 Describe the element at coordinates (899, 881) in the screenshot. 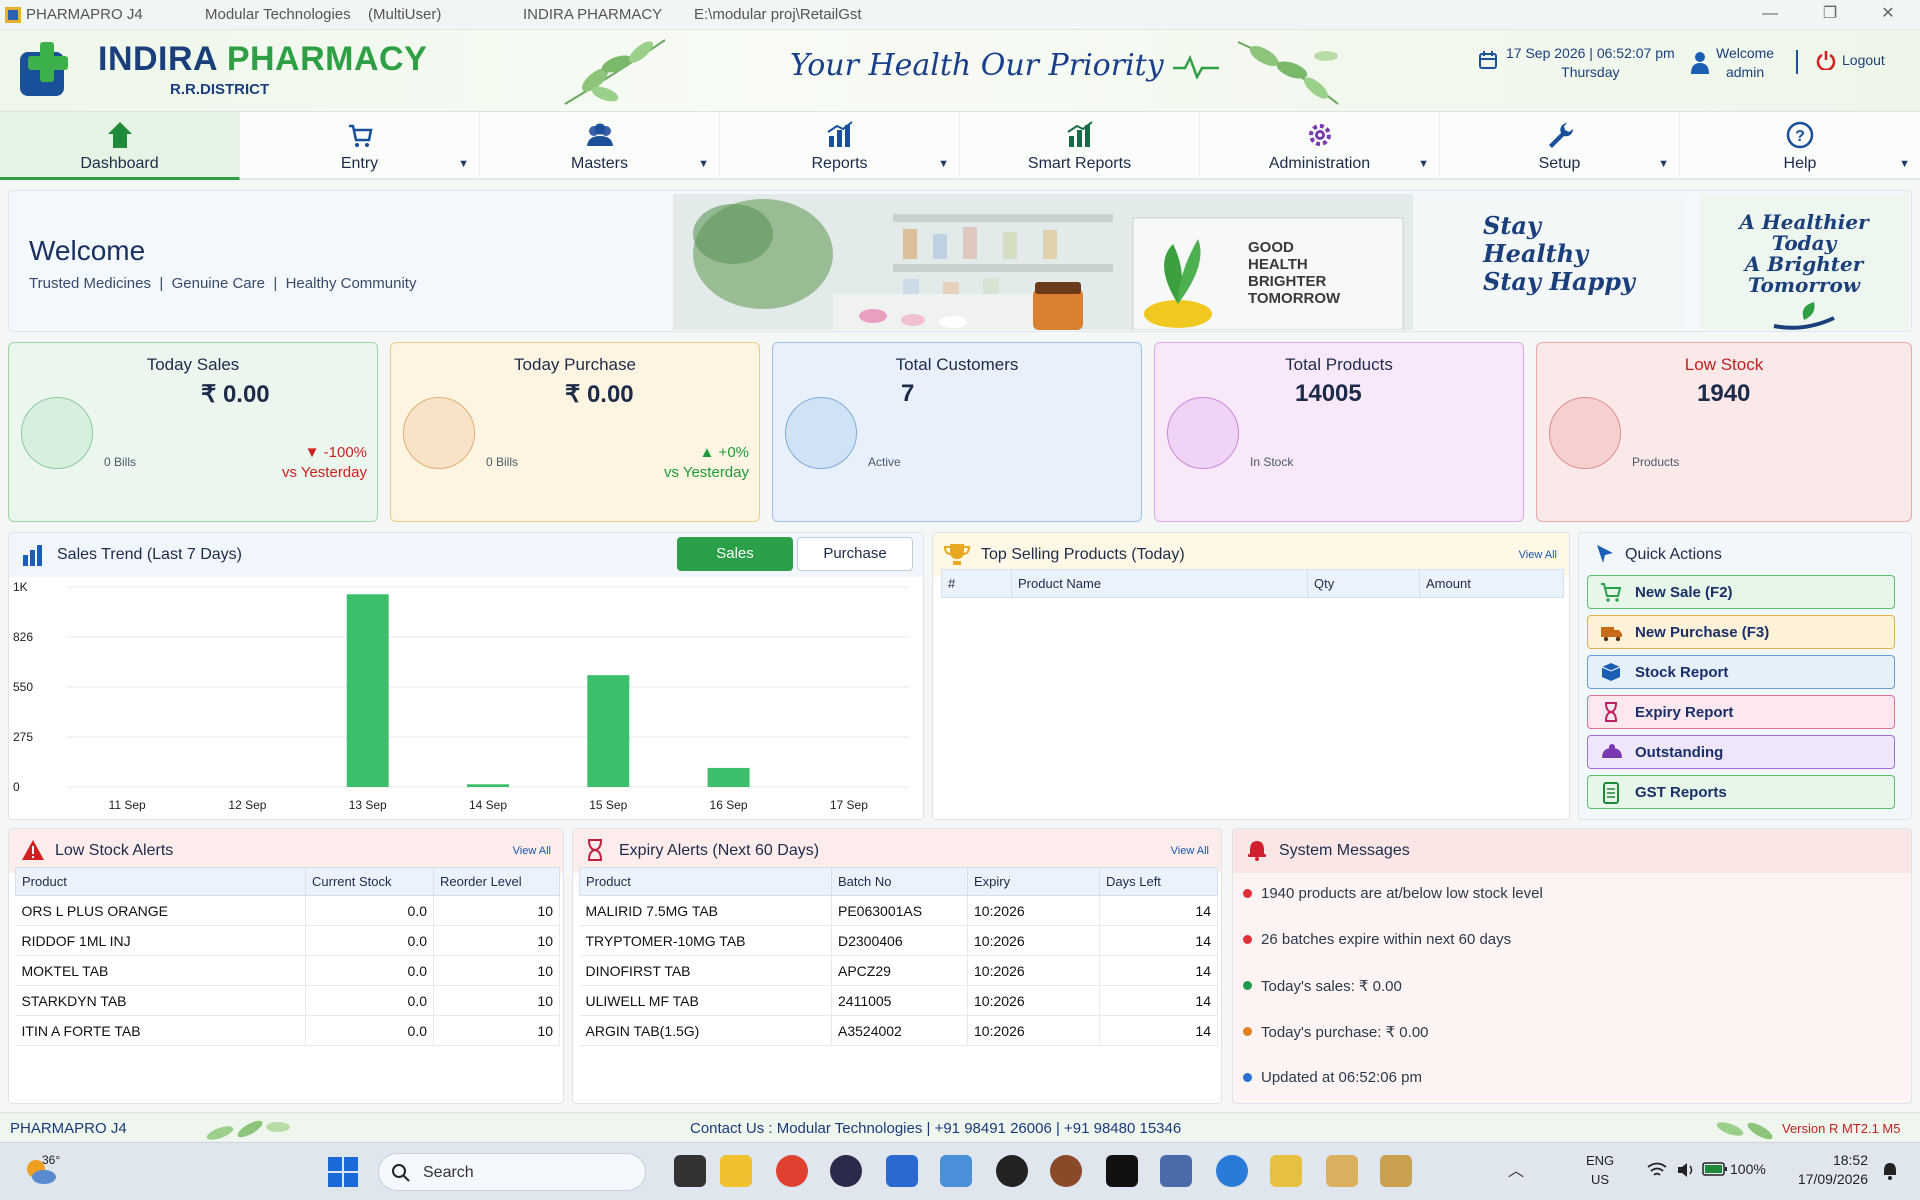

I see `column-header: Batch No` at that location.